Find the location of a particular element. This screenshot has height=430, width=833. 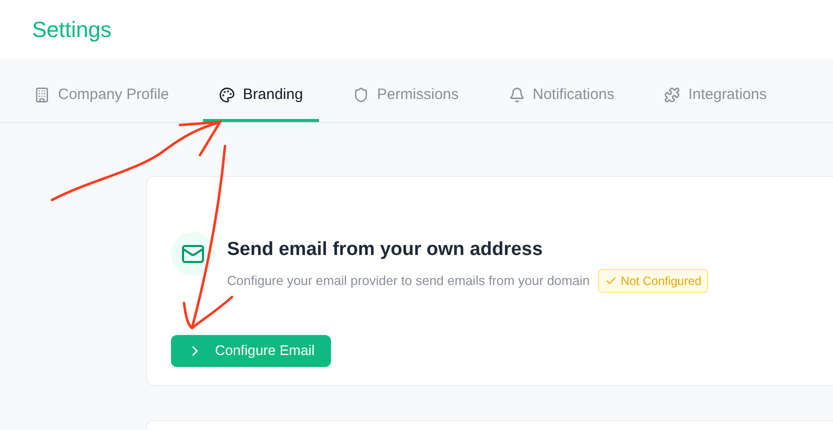

tab: Integrations is located at coordinates (715, 96).